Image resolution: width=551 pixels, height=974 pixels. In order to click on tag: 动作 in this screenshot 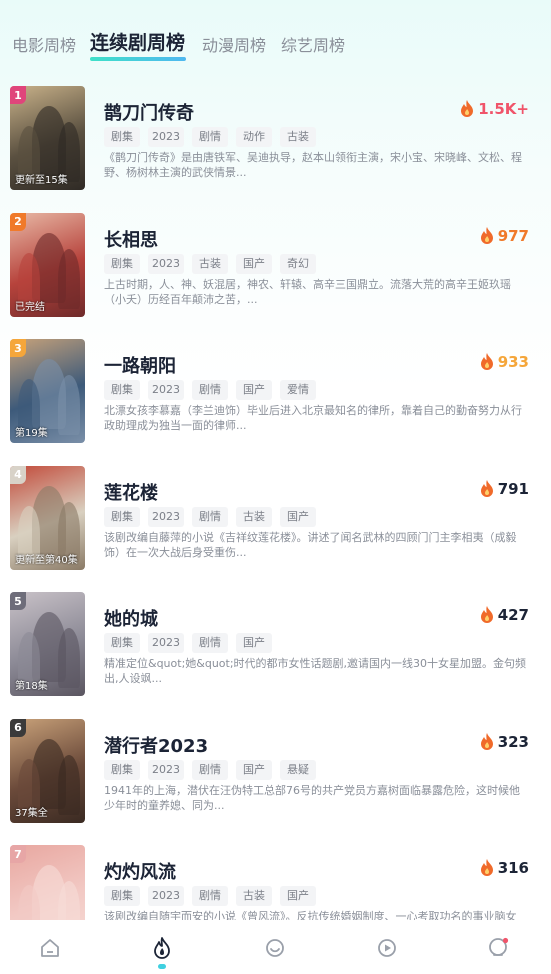, I will do `click(254, 137)`.